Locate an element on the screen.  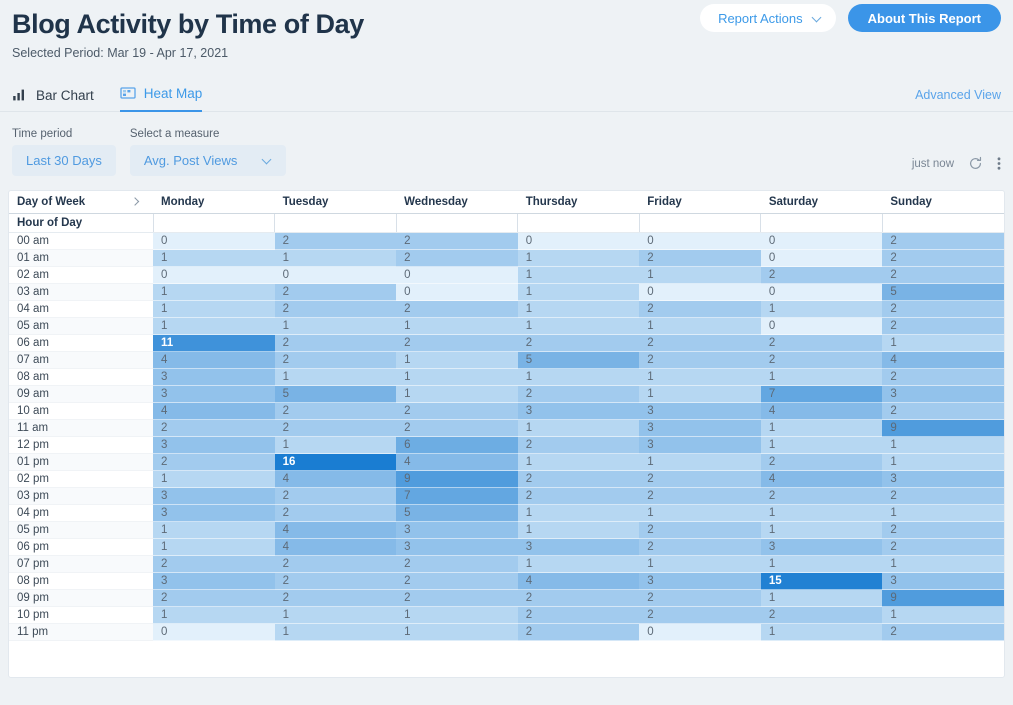
heatmap-cell: 5 is located at coordinates (578, 360).